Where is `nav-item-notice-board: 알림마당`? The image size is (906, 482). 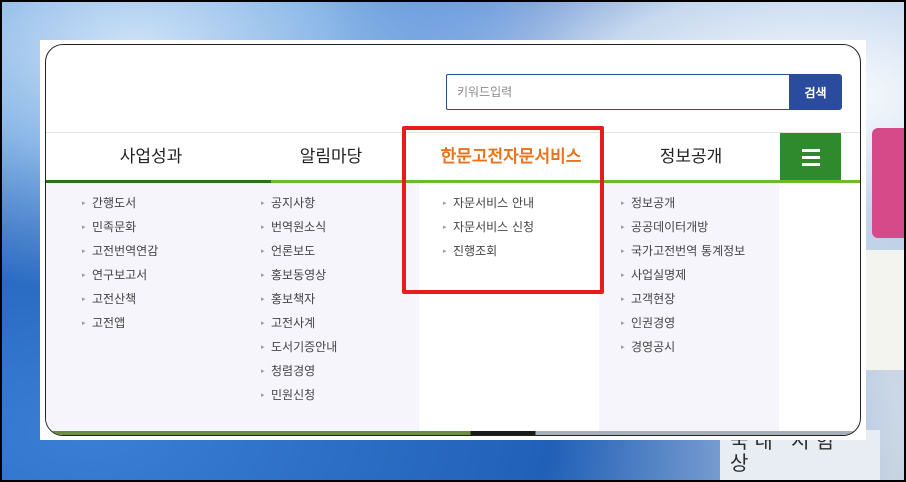 nav-item-notice-board: 알림마당 is located at coordinates (331, 157).